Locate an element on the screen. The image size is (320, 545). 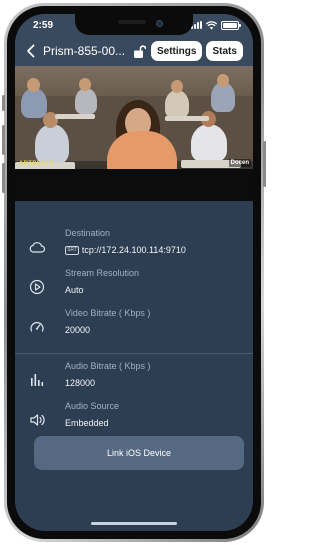
video-letterbox is located at coordinates (134, 185).